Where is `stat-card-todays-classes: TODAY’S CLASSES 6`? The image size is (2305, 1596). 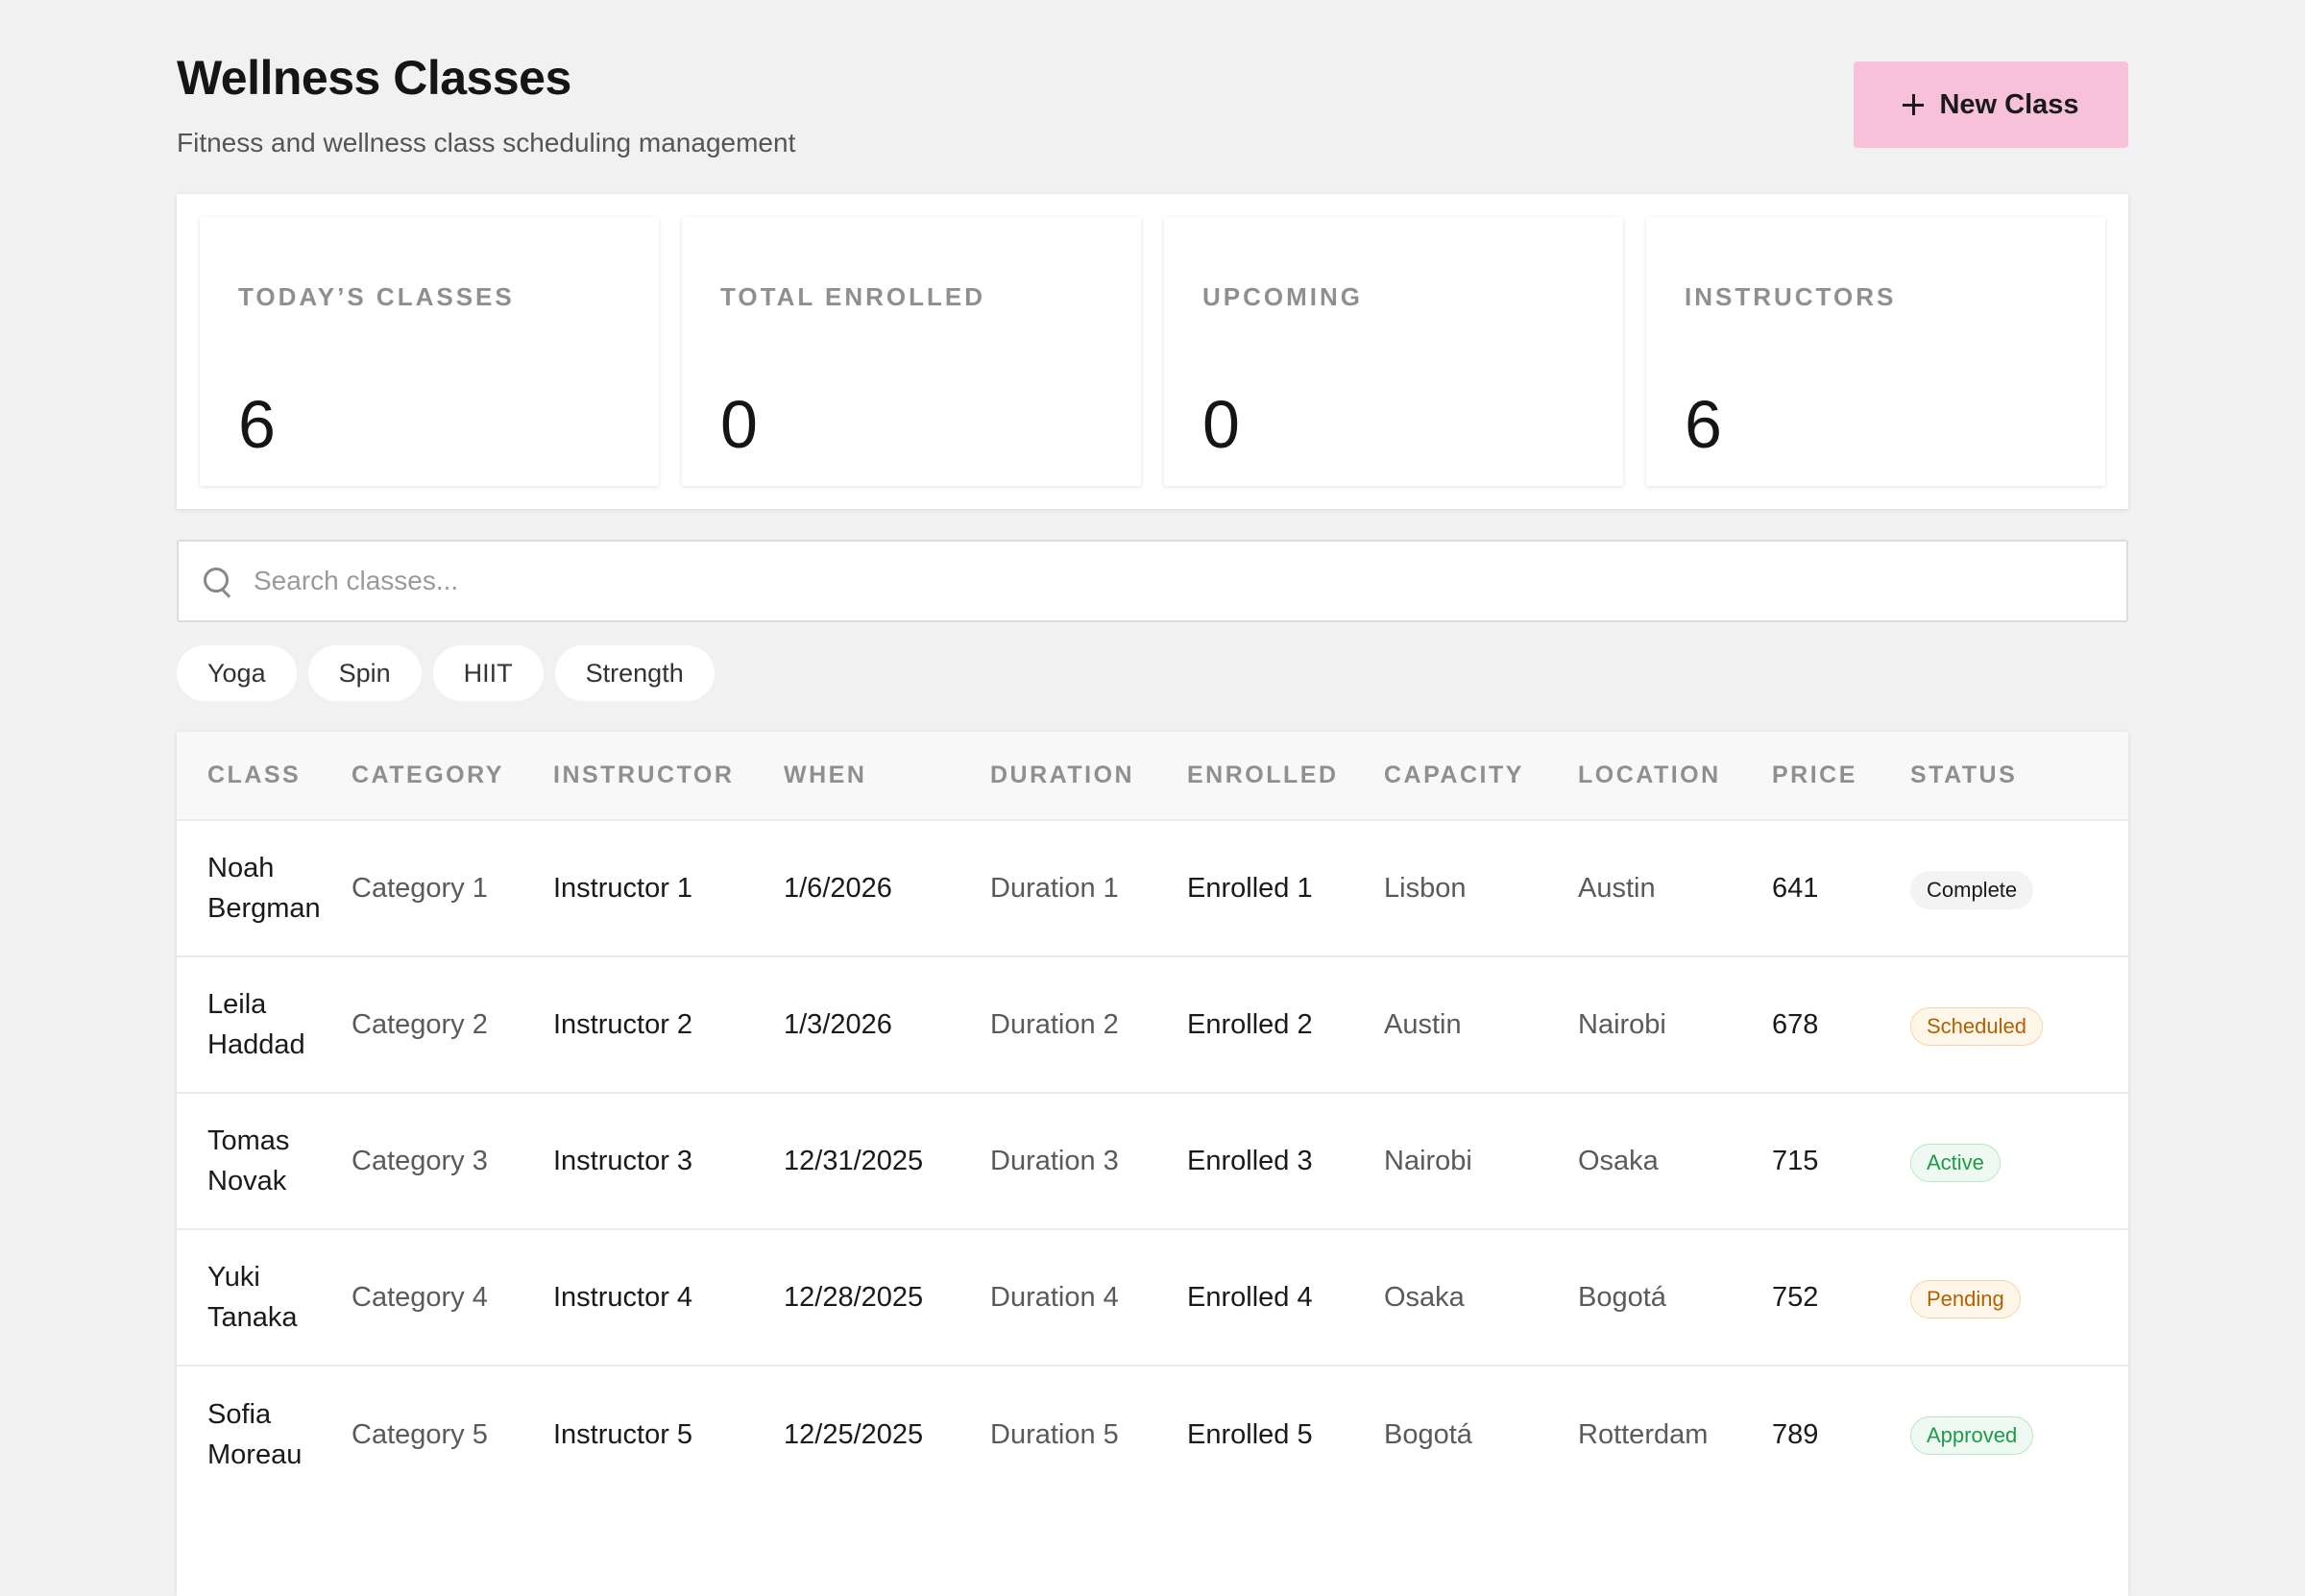 stat-card-todays-classes: TODAY’S CLASSES 6 is located at coordinates (429, 351).